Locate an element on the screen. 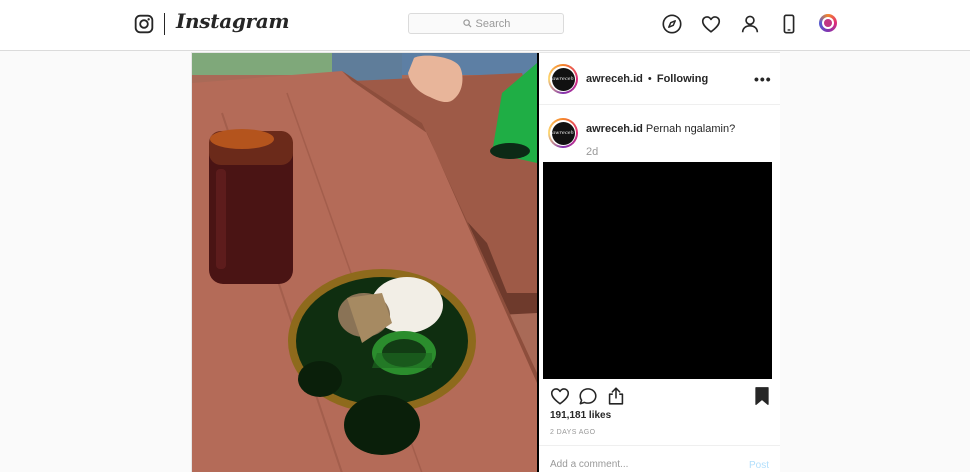 This screenshot has height=472, width=970. post-author-avatar: awreceh is located at coordinates (563, 79).